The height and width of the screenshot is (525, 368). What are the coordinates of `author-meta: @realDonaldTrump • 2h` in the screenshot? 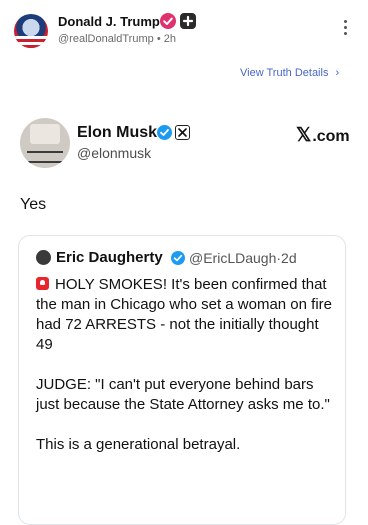 It's located at (117, 39).